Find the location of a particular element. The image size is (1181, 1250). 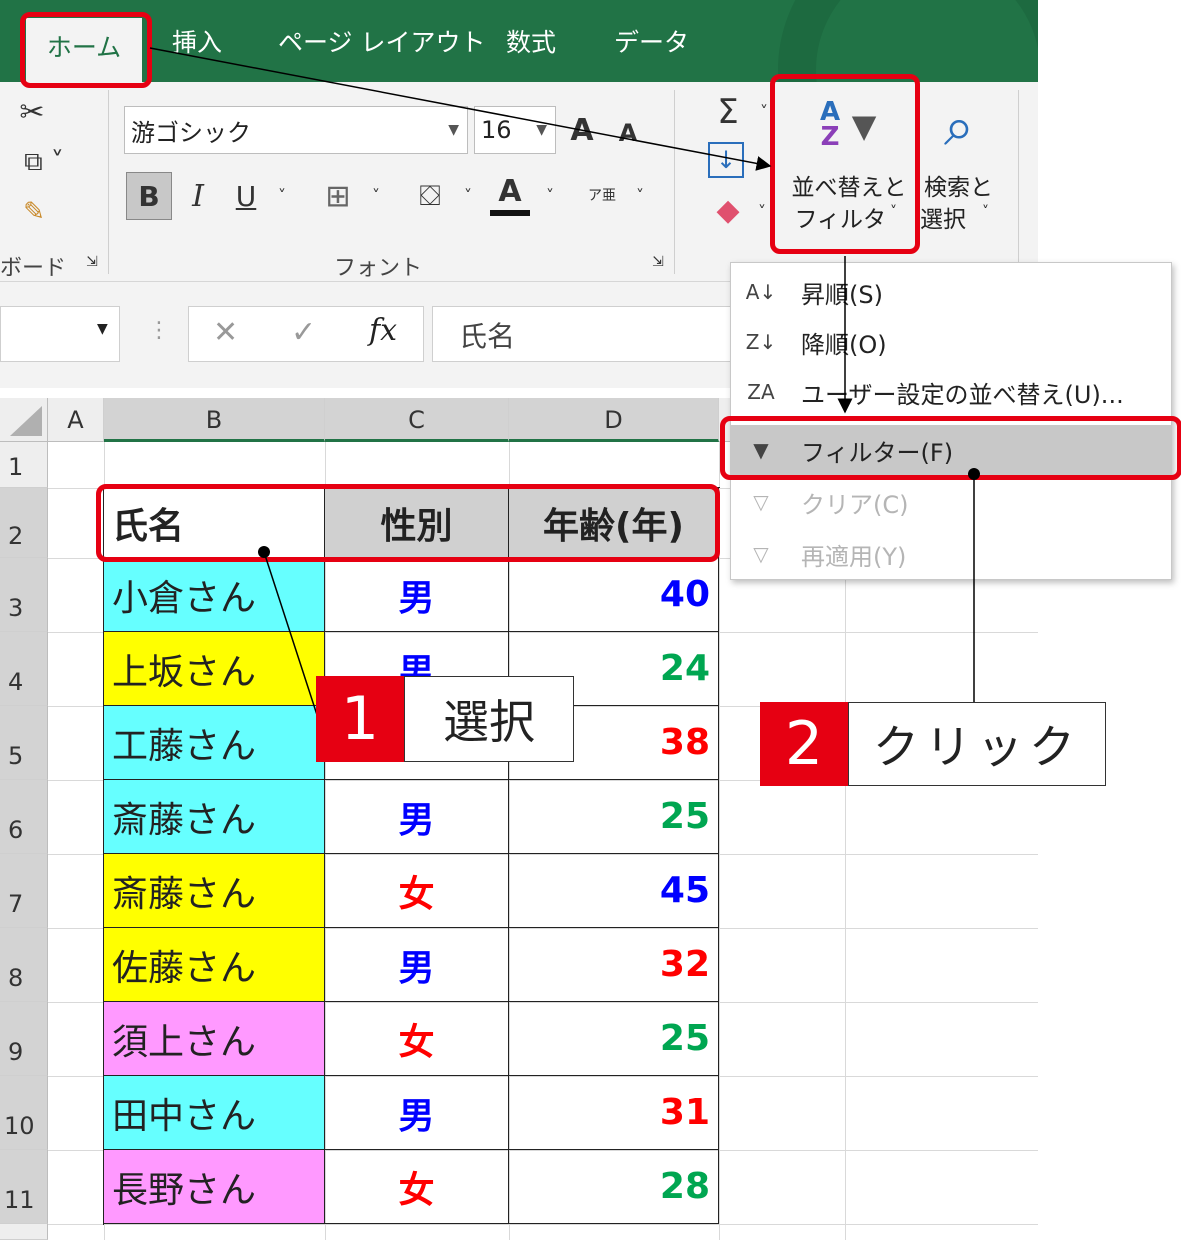

step2-label: クリック is located at coordinates (977, 744).